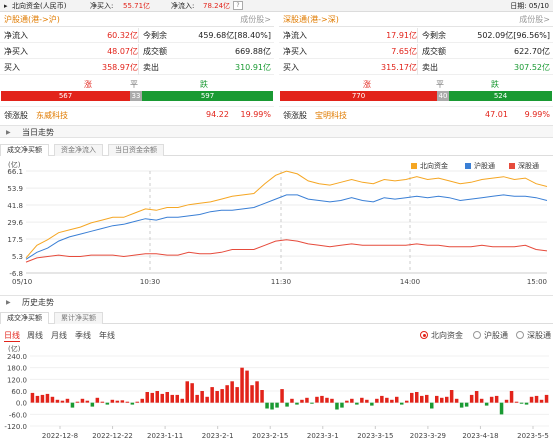  I want to click on period-weekly: 周线, so click(35, 335).